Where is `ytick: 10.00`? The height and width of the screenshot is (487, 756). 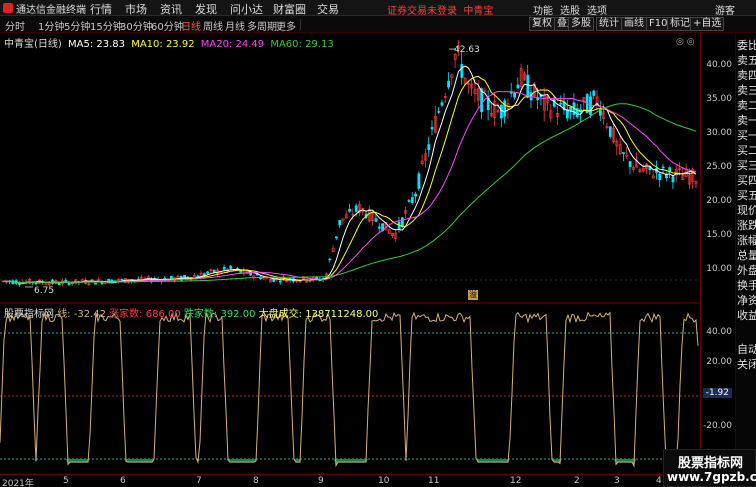
ytick: 10.00 is located at coordinates (719, 269).